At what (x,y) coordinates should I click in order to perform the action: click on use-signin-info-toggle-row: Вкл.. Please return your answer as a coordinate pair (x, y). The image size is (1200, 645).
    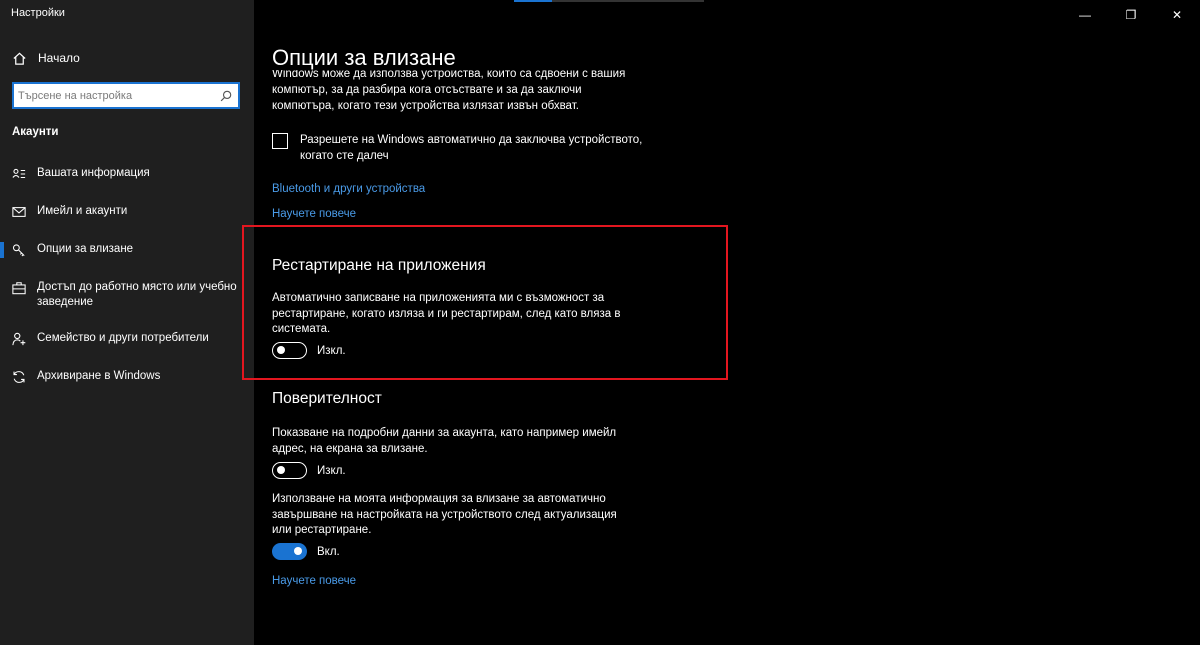
    Looking at the image, I should click on (306, 551).